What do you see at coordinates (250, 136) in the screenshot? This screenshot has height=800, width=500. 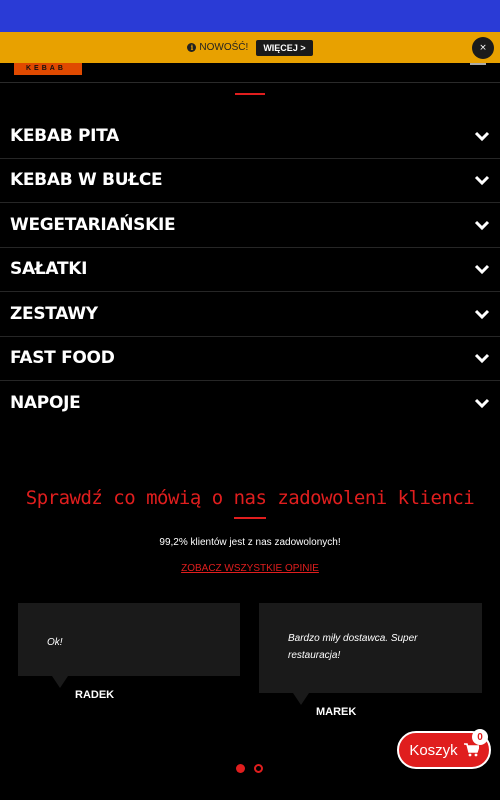 I see `category-kebab-pita: KEBAB PITA` at bounding box center [250, 136].